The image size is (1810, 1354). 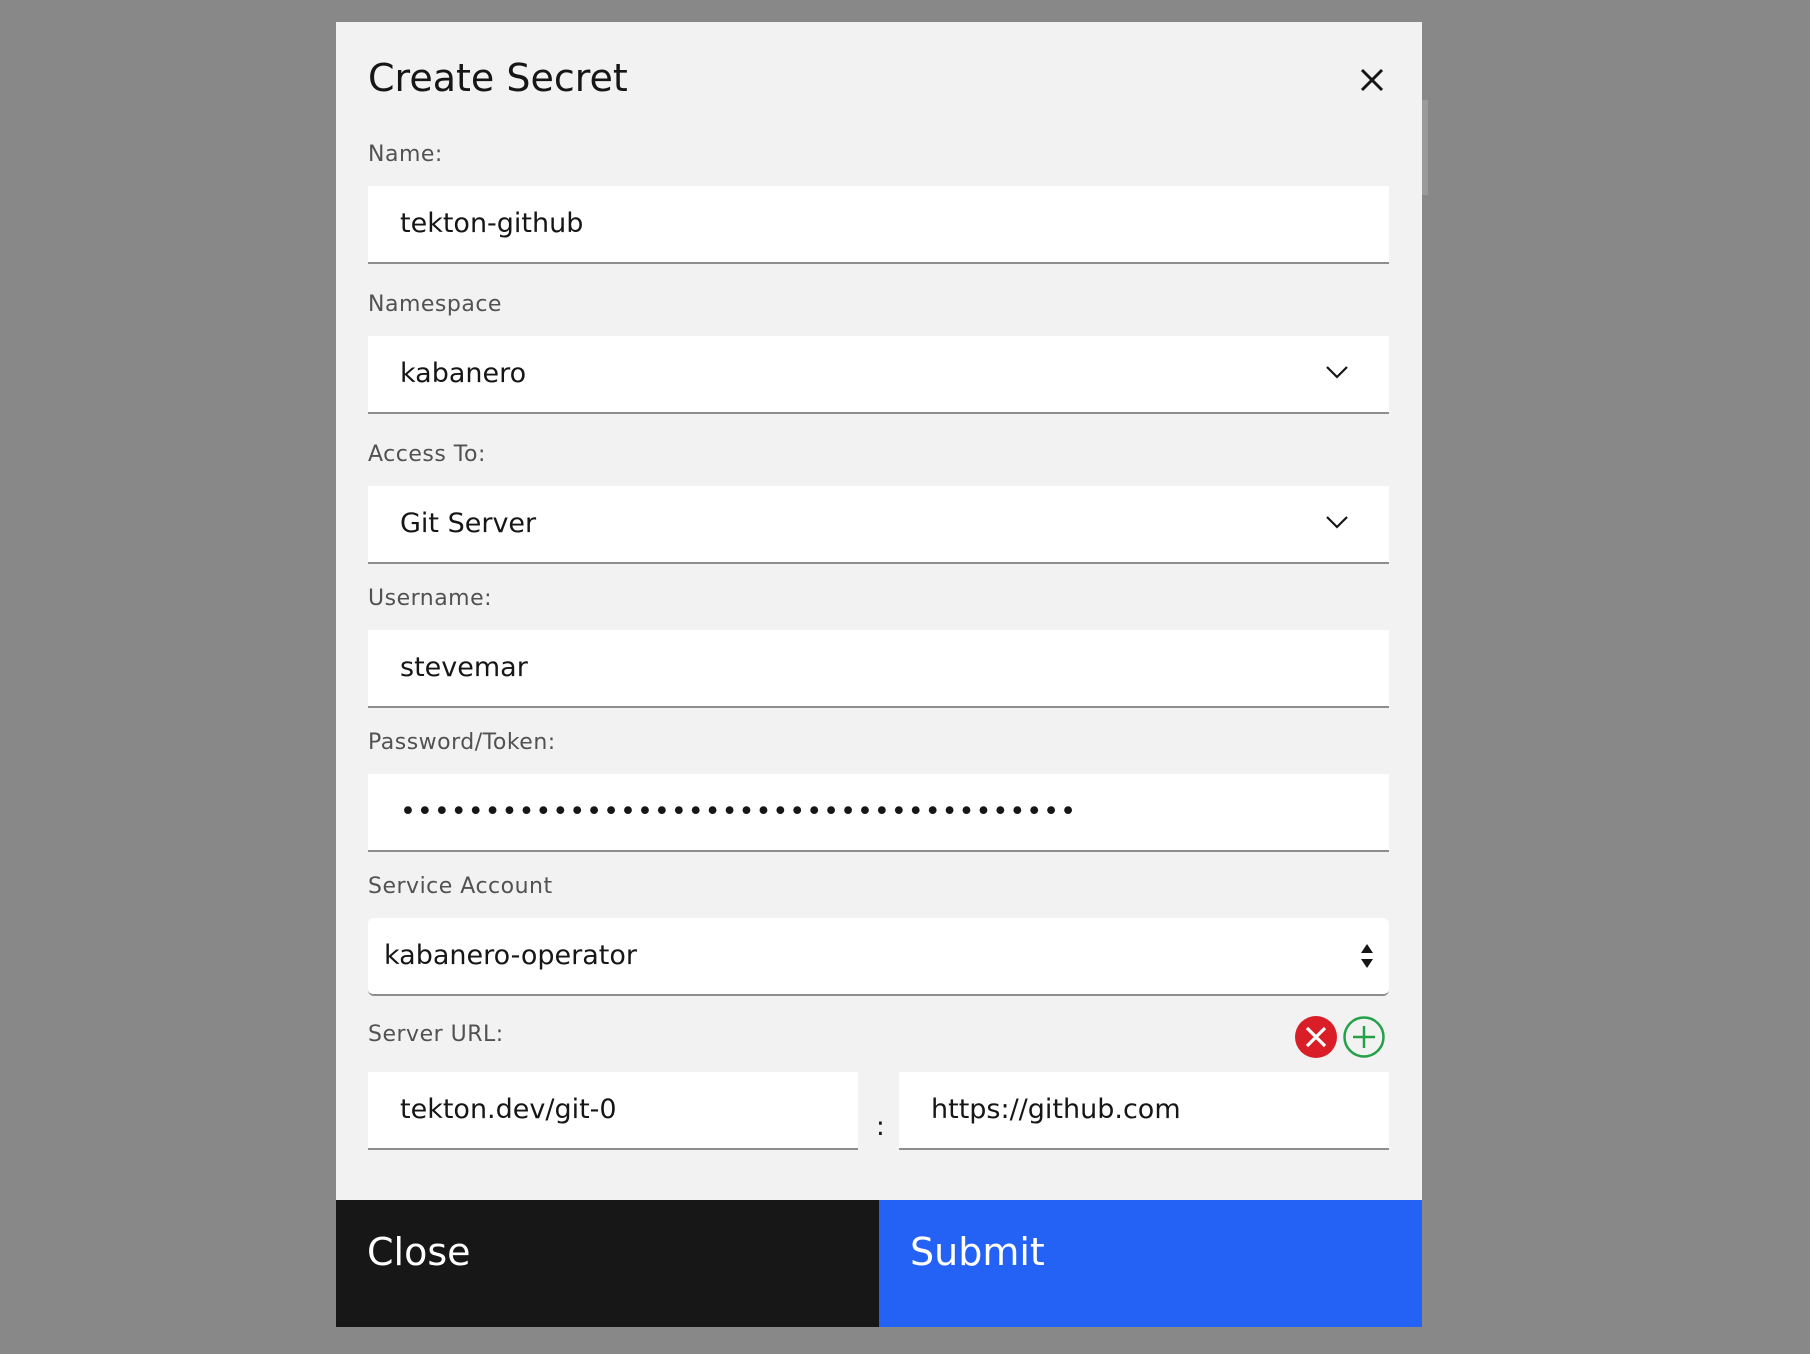 What do you see at coordinates (1316, 1037) in the screenshot?
I see `remove-circle-icon` at bounding box center [1316, 1037].